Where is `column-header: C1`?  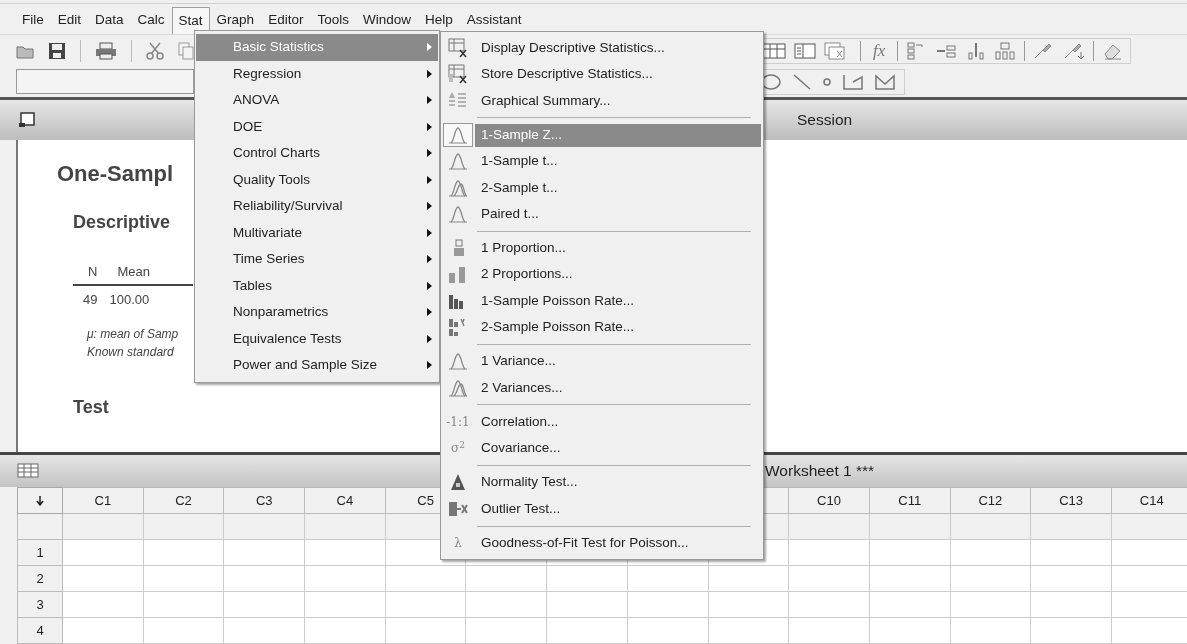 column-header: C1 is located at coordinates (103, 500).